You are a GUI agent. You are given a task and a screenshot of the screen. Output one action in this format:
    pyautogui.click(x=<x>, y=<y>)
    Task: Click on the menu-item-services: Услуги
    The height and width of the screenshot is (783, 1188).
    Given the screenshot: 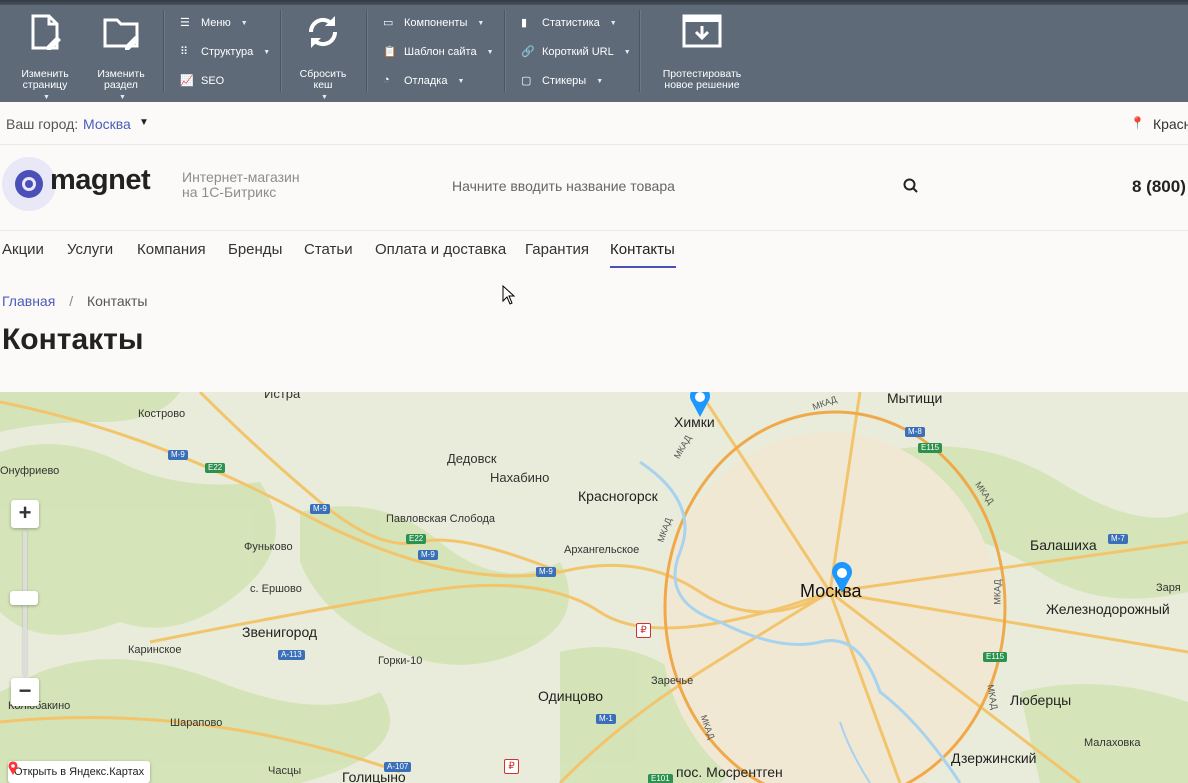 What is the action you would take?
    pyautogui.click(x=90, y=249)
    